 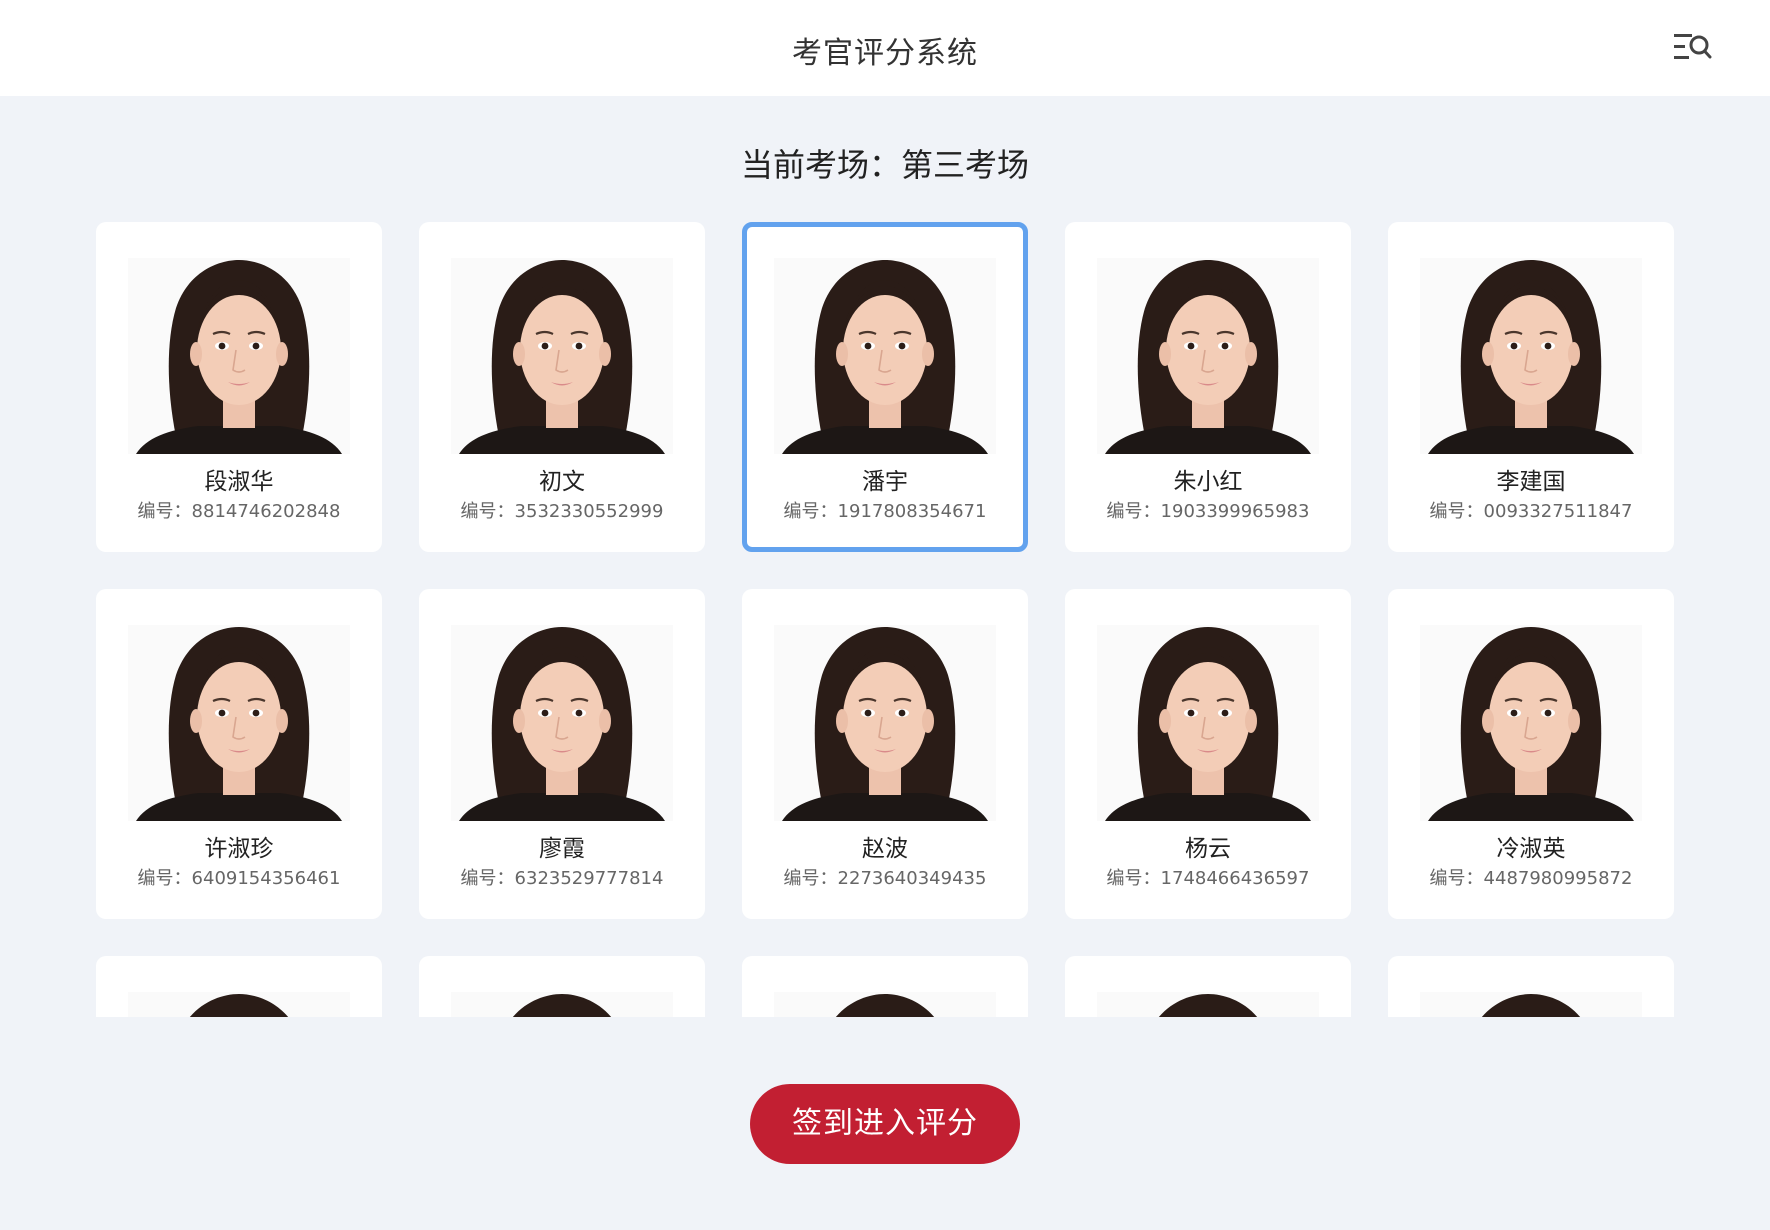 What do you see at coordinates (562, 482) in the screenshot?
I see `candidate-name: 初文` at bounding box center [562, 482].